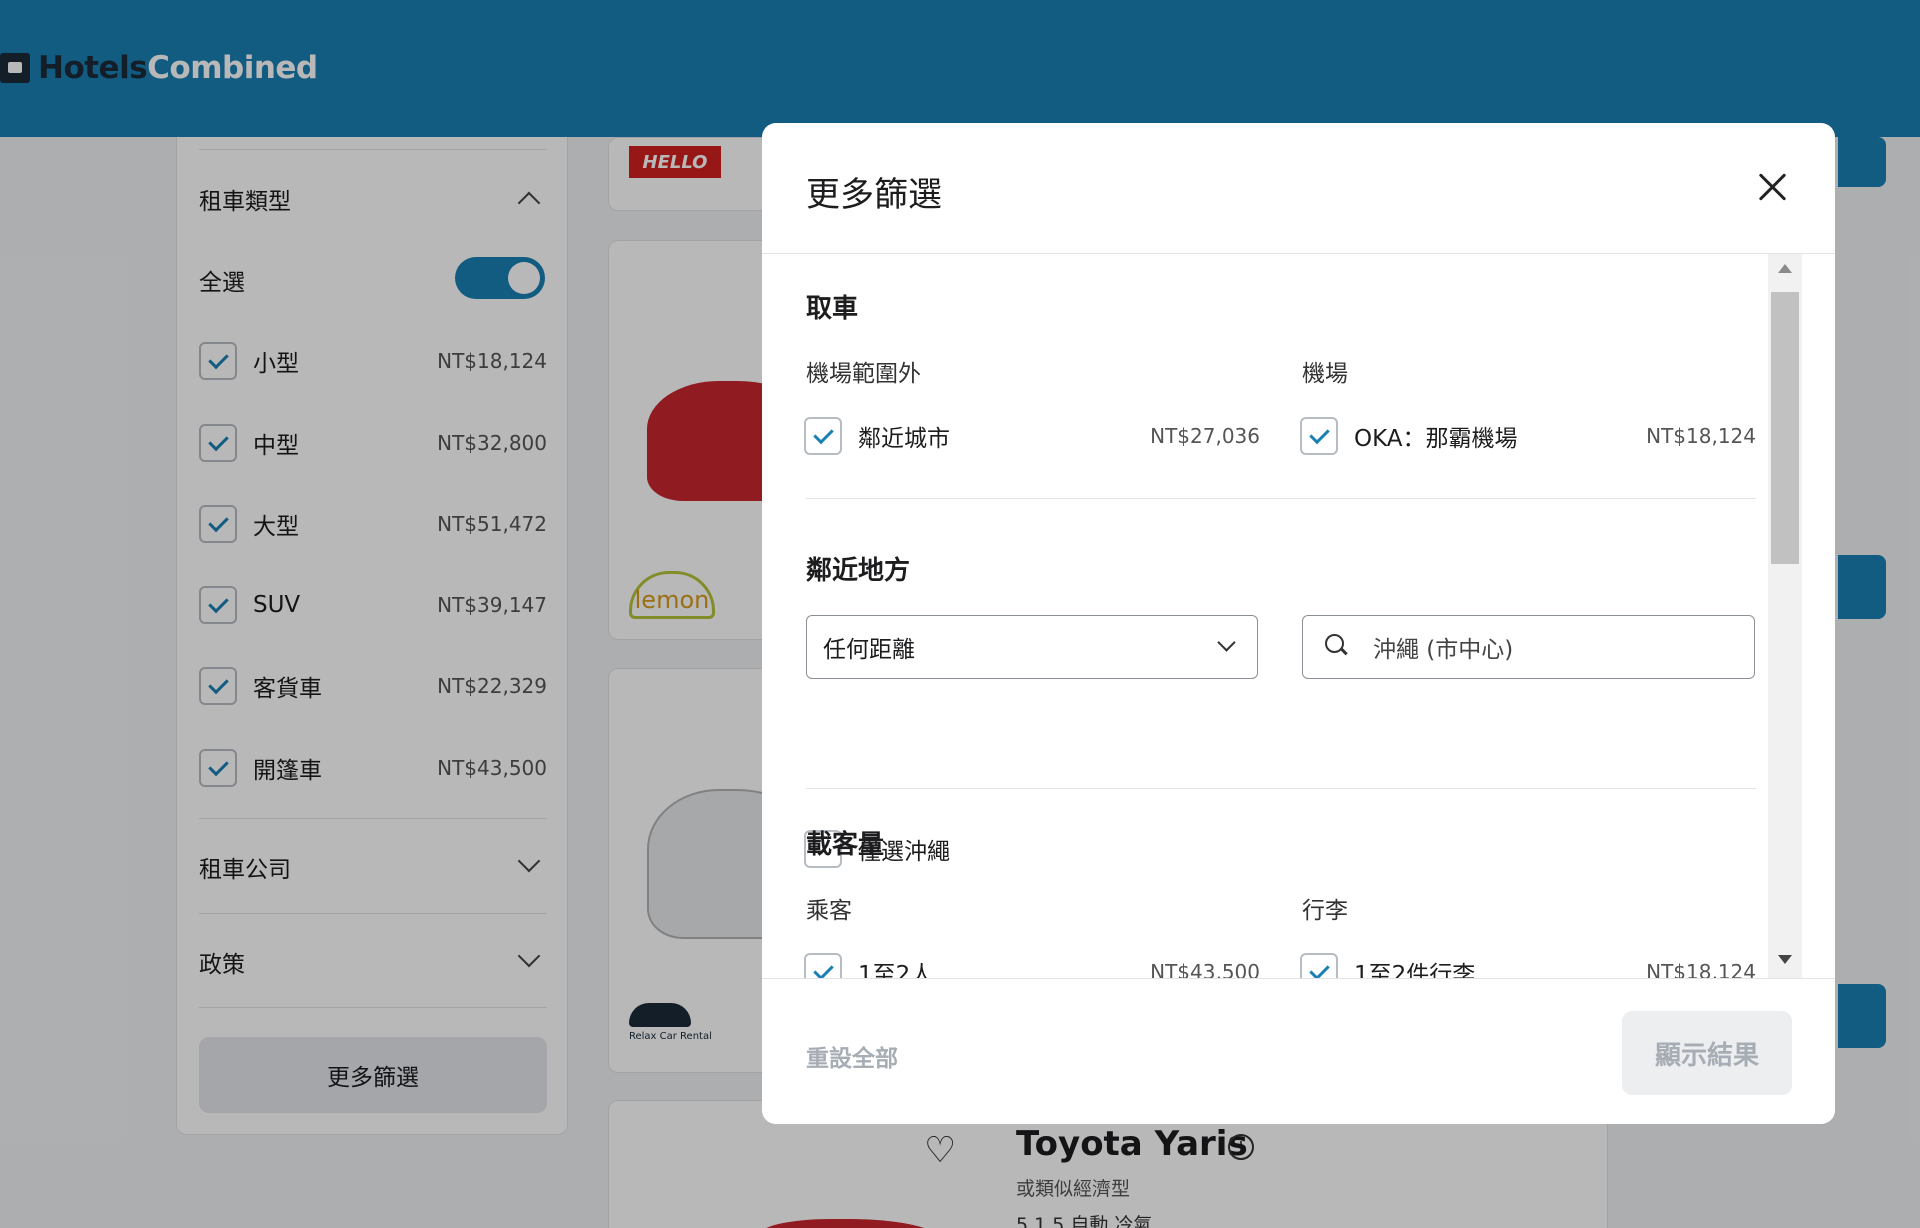 This screenshot has height=1228, width=1920. I want to click on airport-label: 機場, so click(1325, 374).